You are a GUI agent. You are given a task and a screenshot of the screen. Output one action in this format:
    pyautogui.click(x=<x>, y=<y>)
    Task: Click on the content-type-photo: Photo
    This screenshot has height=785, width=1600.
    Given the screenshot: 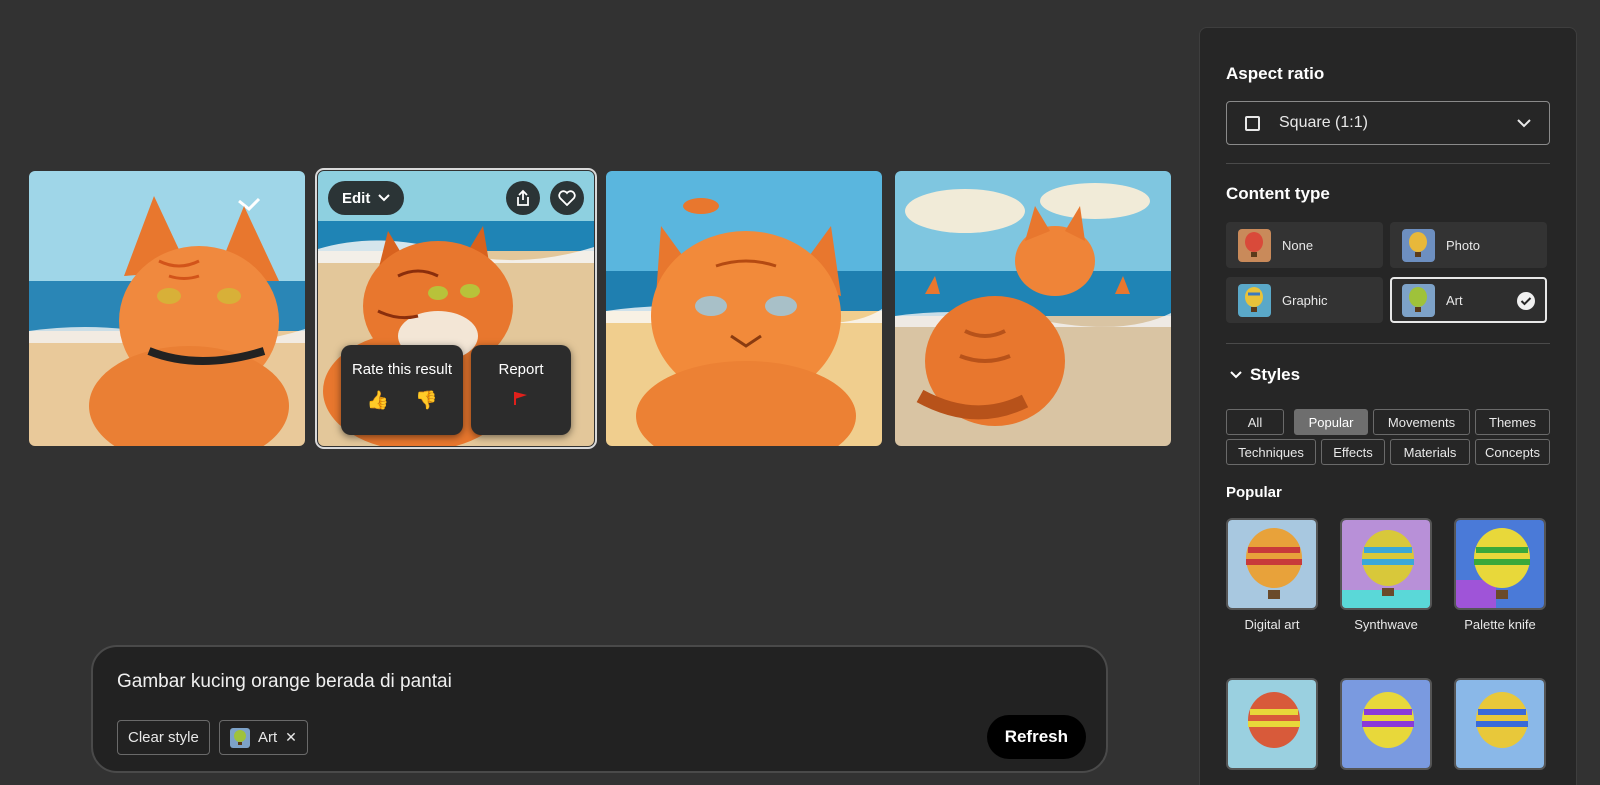 What is the action you would take?
    pyautogui.click(x=1468, y=245)
    